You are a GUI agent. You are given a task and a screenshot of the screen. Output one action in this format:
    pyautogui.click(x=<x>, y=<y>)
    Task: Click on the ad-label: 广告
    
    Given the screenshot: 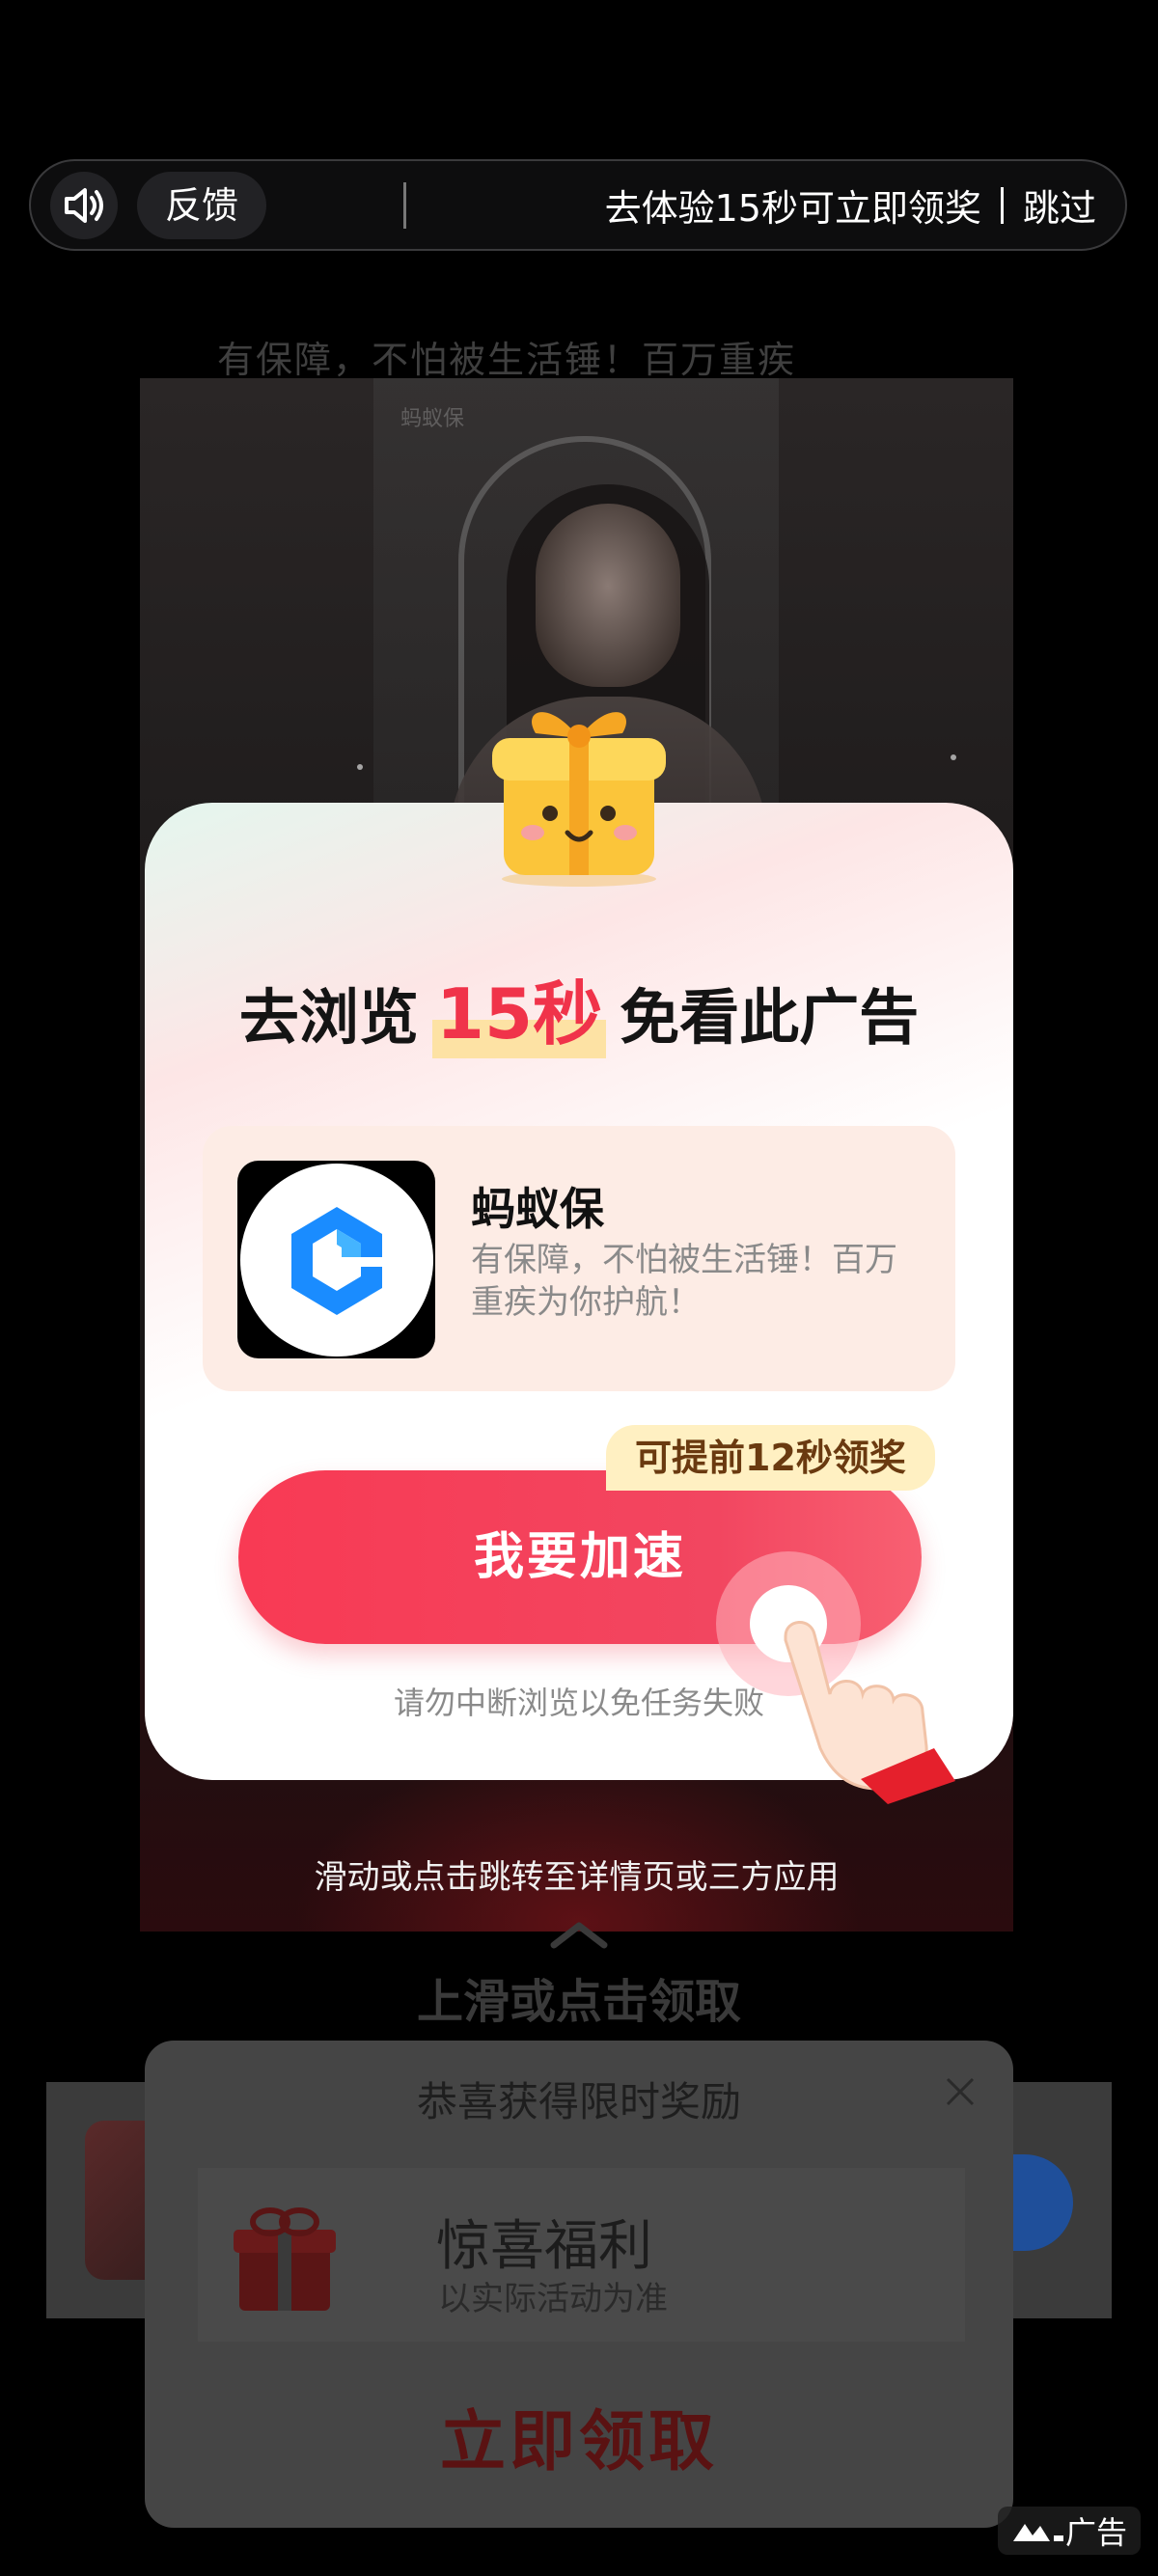 What is the action you would take?
    pyautogui.click(x=1069, y=2531)
    